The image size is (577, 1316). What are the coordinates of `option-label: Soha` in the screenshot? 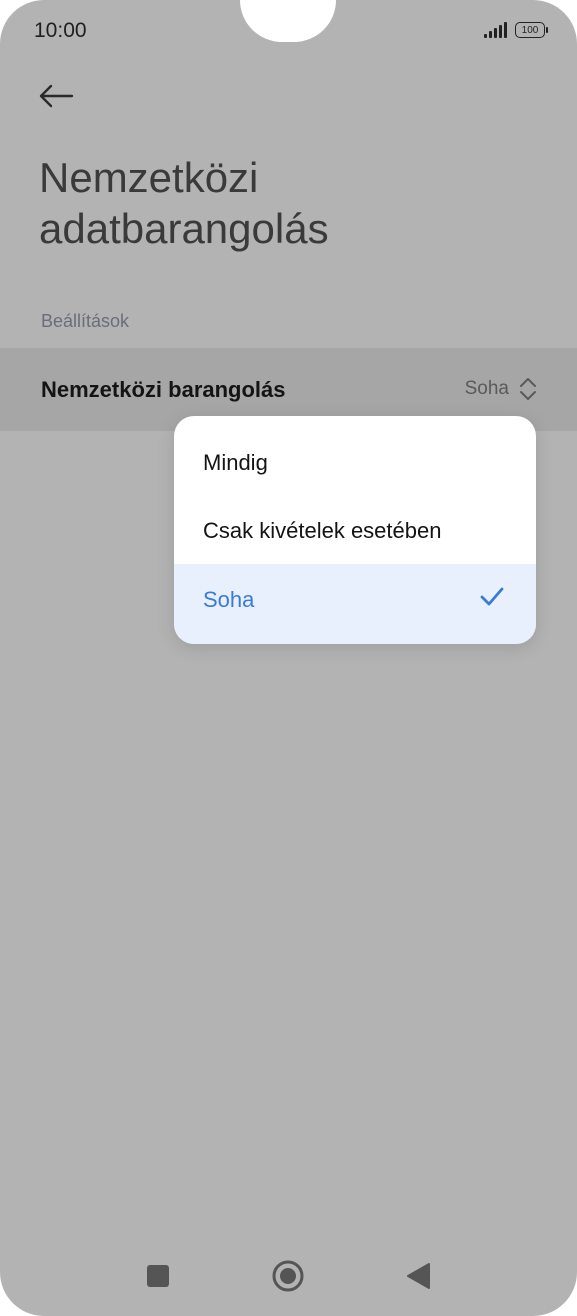 It's located at (229, 599).